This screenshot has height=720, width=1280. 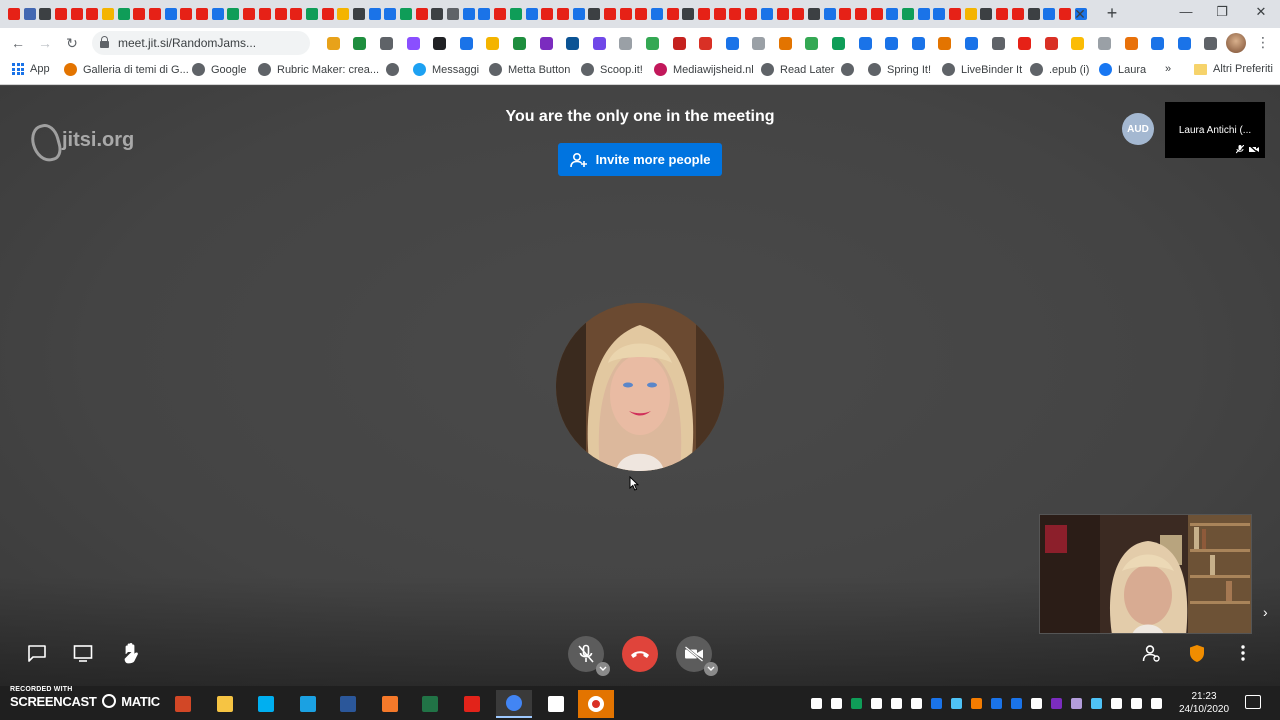 What do you see at coordinates (131, 653) in the screenshot?
I see `raise-hand-button` at bounding box center [131, 653].